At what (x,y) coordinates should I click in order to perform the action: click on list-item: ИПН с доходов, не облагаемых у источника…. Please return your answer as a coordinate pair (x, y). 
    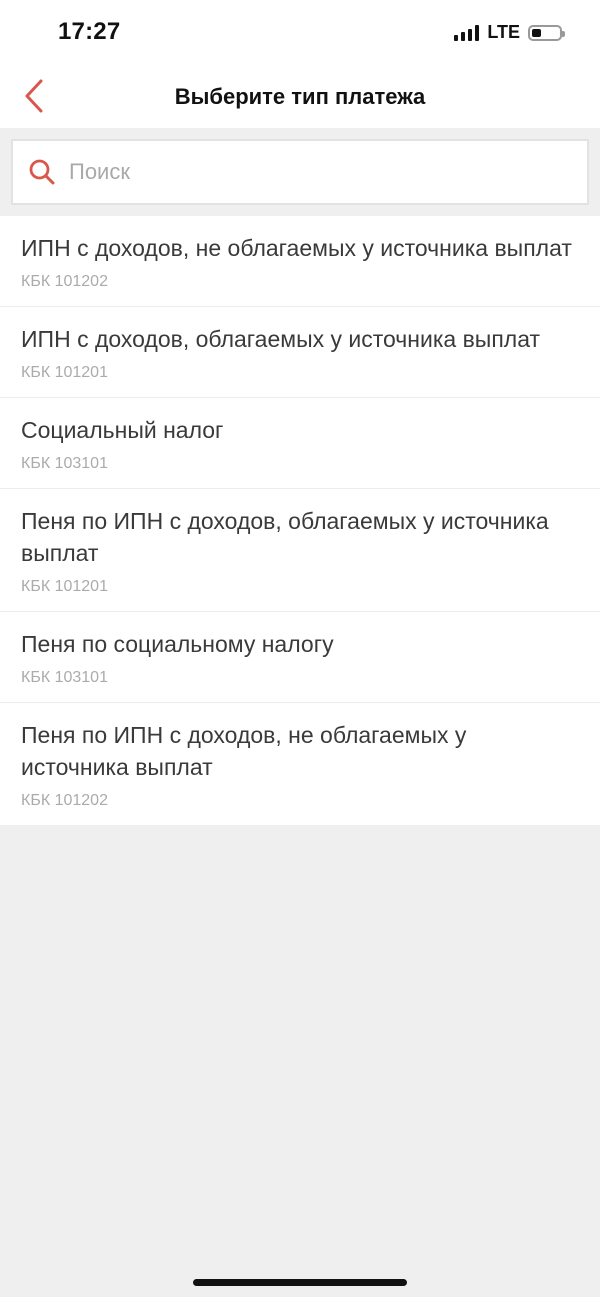
    Looking at the image, I should click on (300, 261).